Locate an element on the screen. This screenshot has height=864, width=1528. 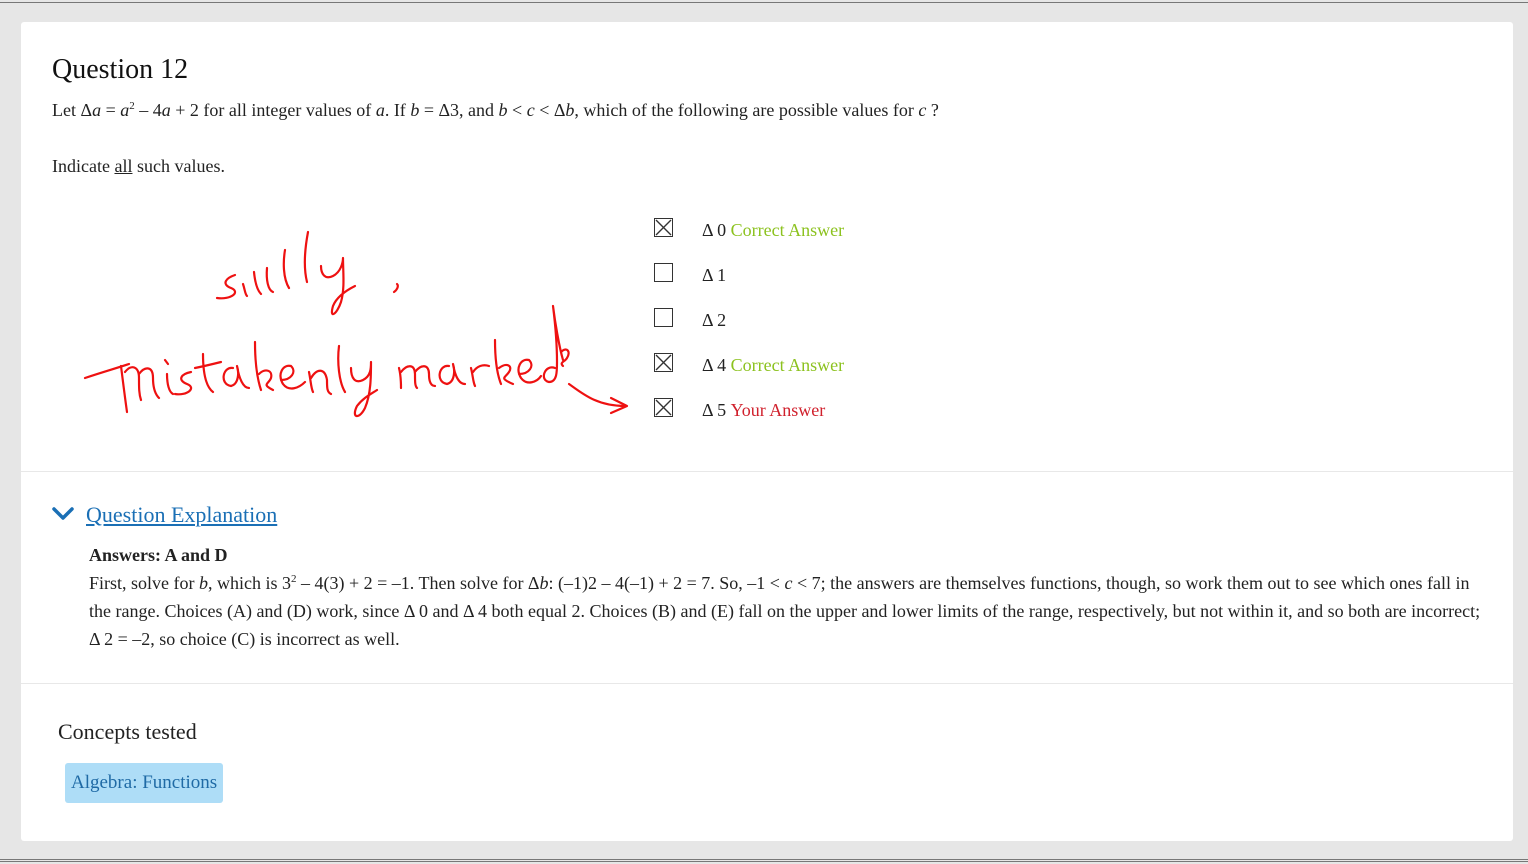
choice-3-checkbox is located at coordinates (663, 362).